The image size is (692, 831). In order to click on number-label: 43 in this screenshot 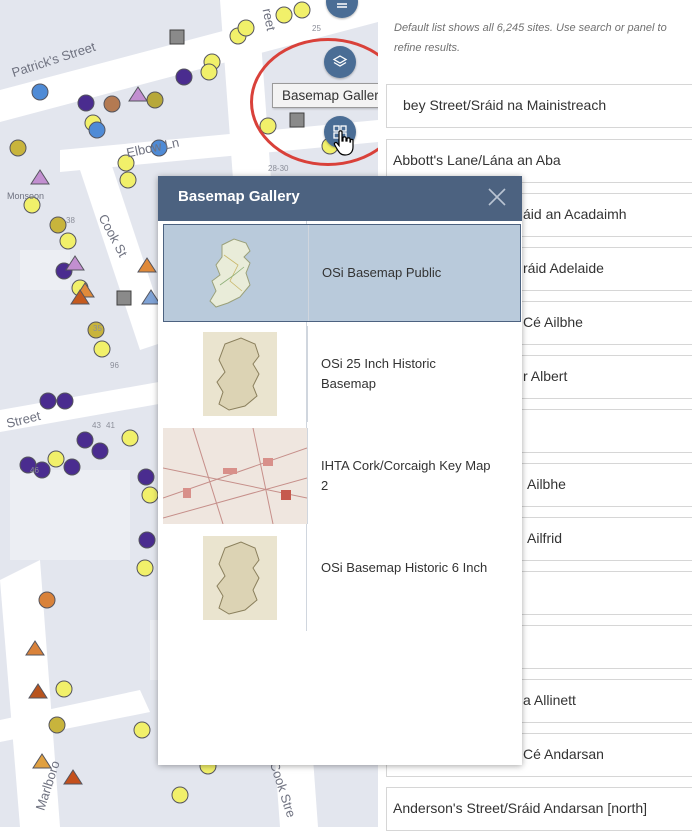, I will do `click(96, 425)`.